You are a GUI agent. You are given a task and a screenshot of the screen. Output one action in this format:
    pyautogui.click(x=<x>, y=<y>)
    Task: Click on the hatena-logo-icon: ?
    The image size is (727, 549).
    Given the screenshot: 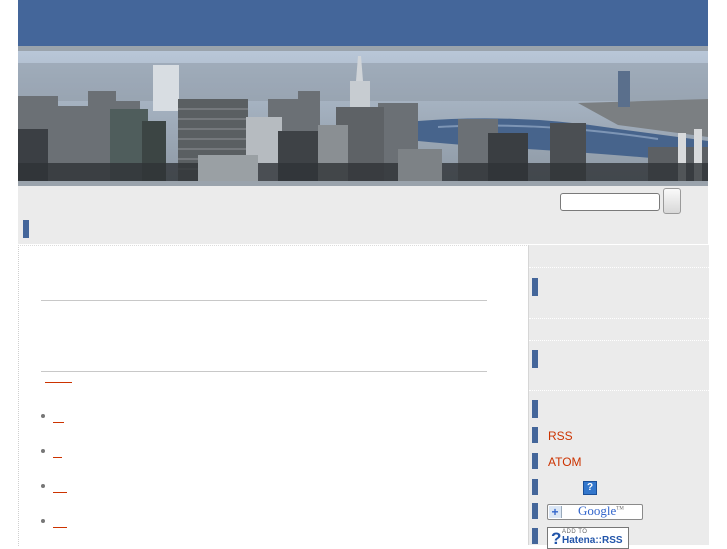 What is the action you would take?
    pyautogui.click(x=556, y=538)
    